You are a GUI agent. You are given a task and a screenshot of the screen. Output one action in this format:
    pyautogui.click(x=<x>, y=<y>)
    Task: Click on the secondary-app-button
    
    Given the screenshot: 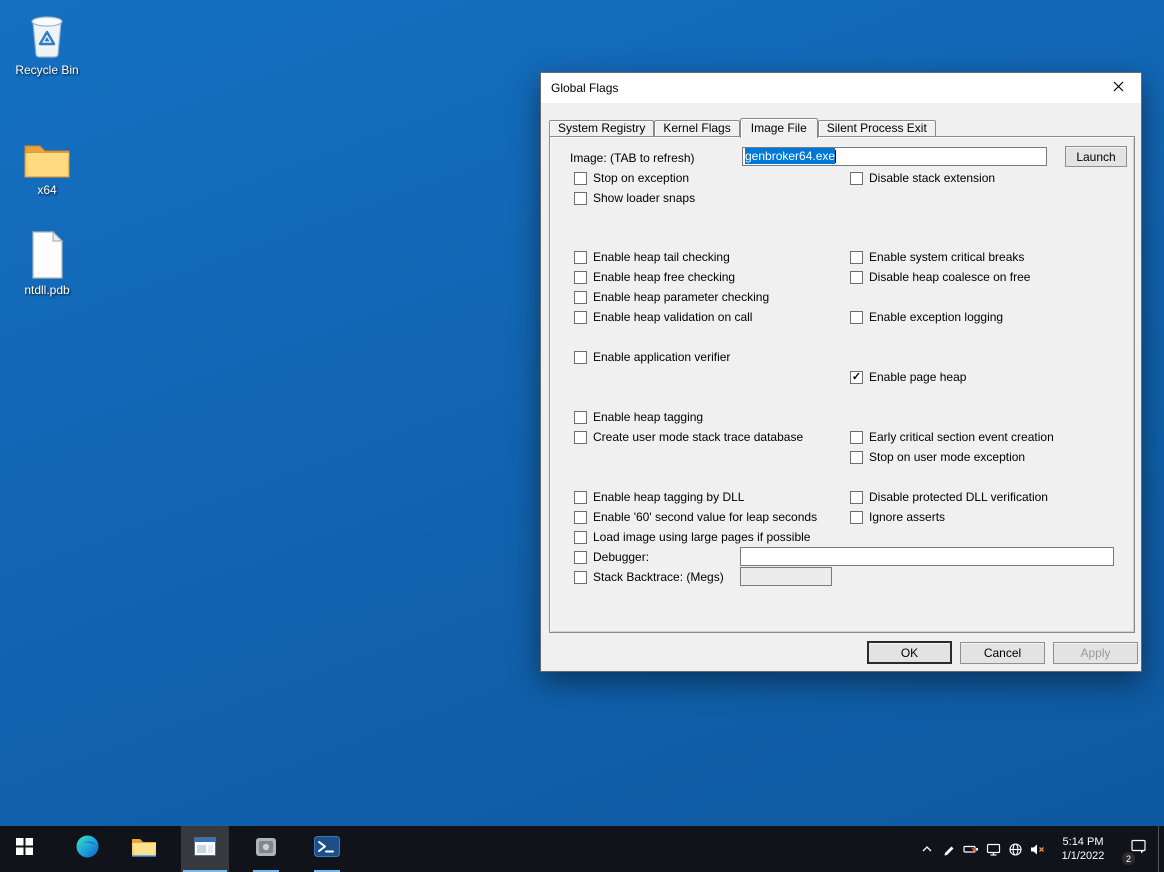 What is the action you would take?
    pyautogui.click(x=266, y=849)
    